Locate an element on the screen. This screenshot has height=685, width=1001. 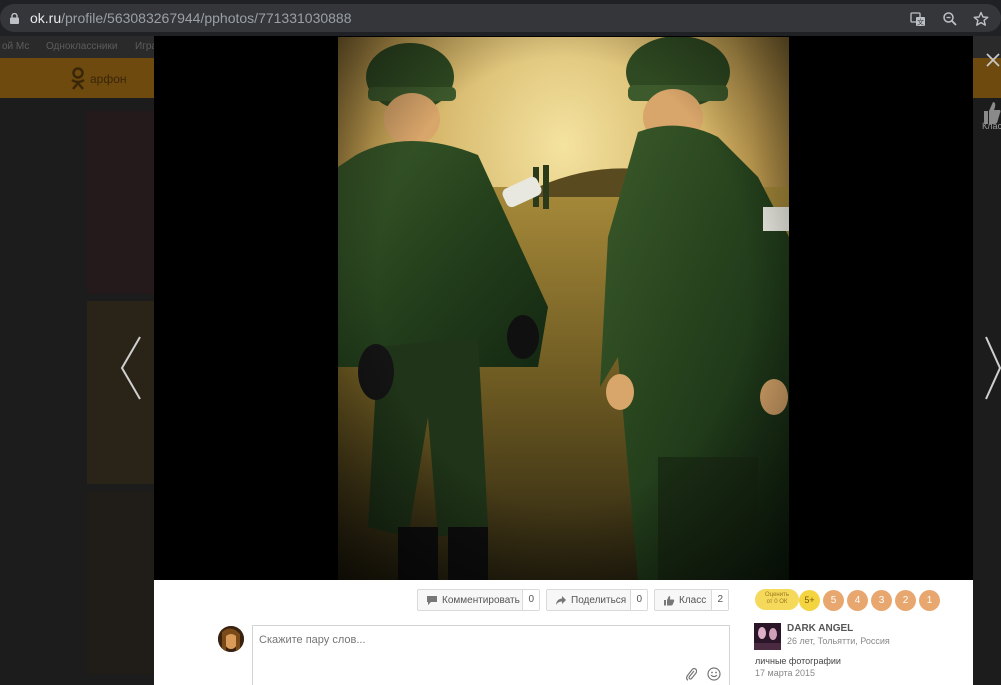
comment-button-label: Комментировать is located at coordinates (481, 600).